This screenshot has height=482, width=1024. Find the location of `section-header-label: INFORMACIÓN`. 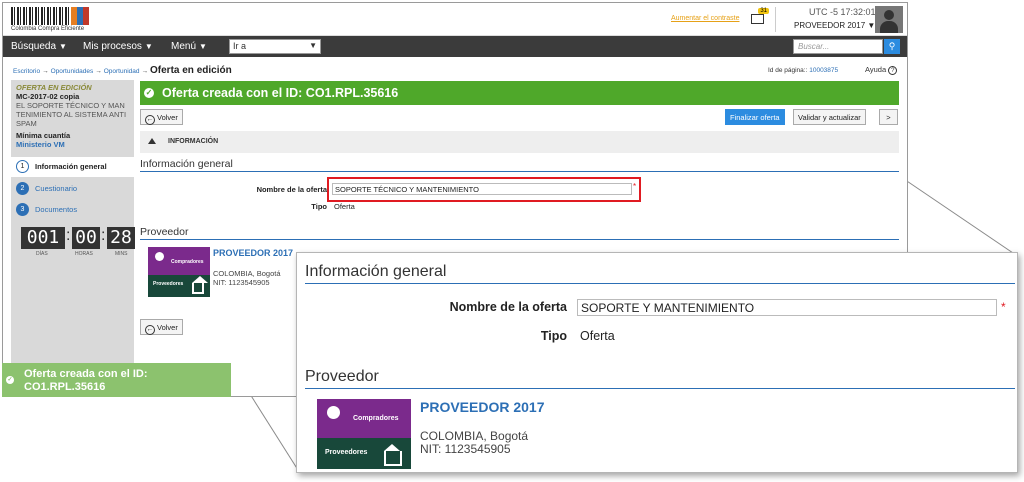

section-header-label: INFORMACIÓN is located at coordinates (193, 141).